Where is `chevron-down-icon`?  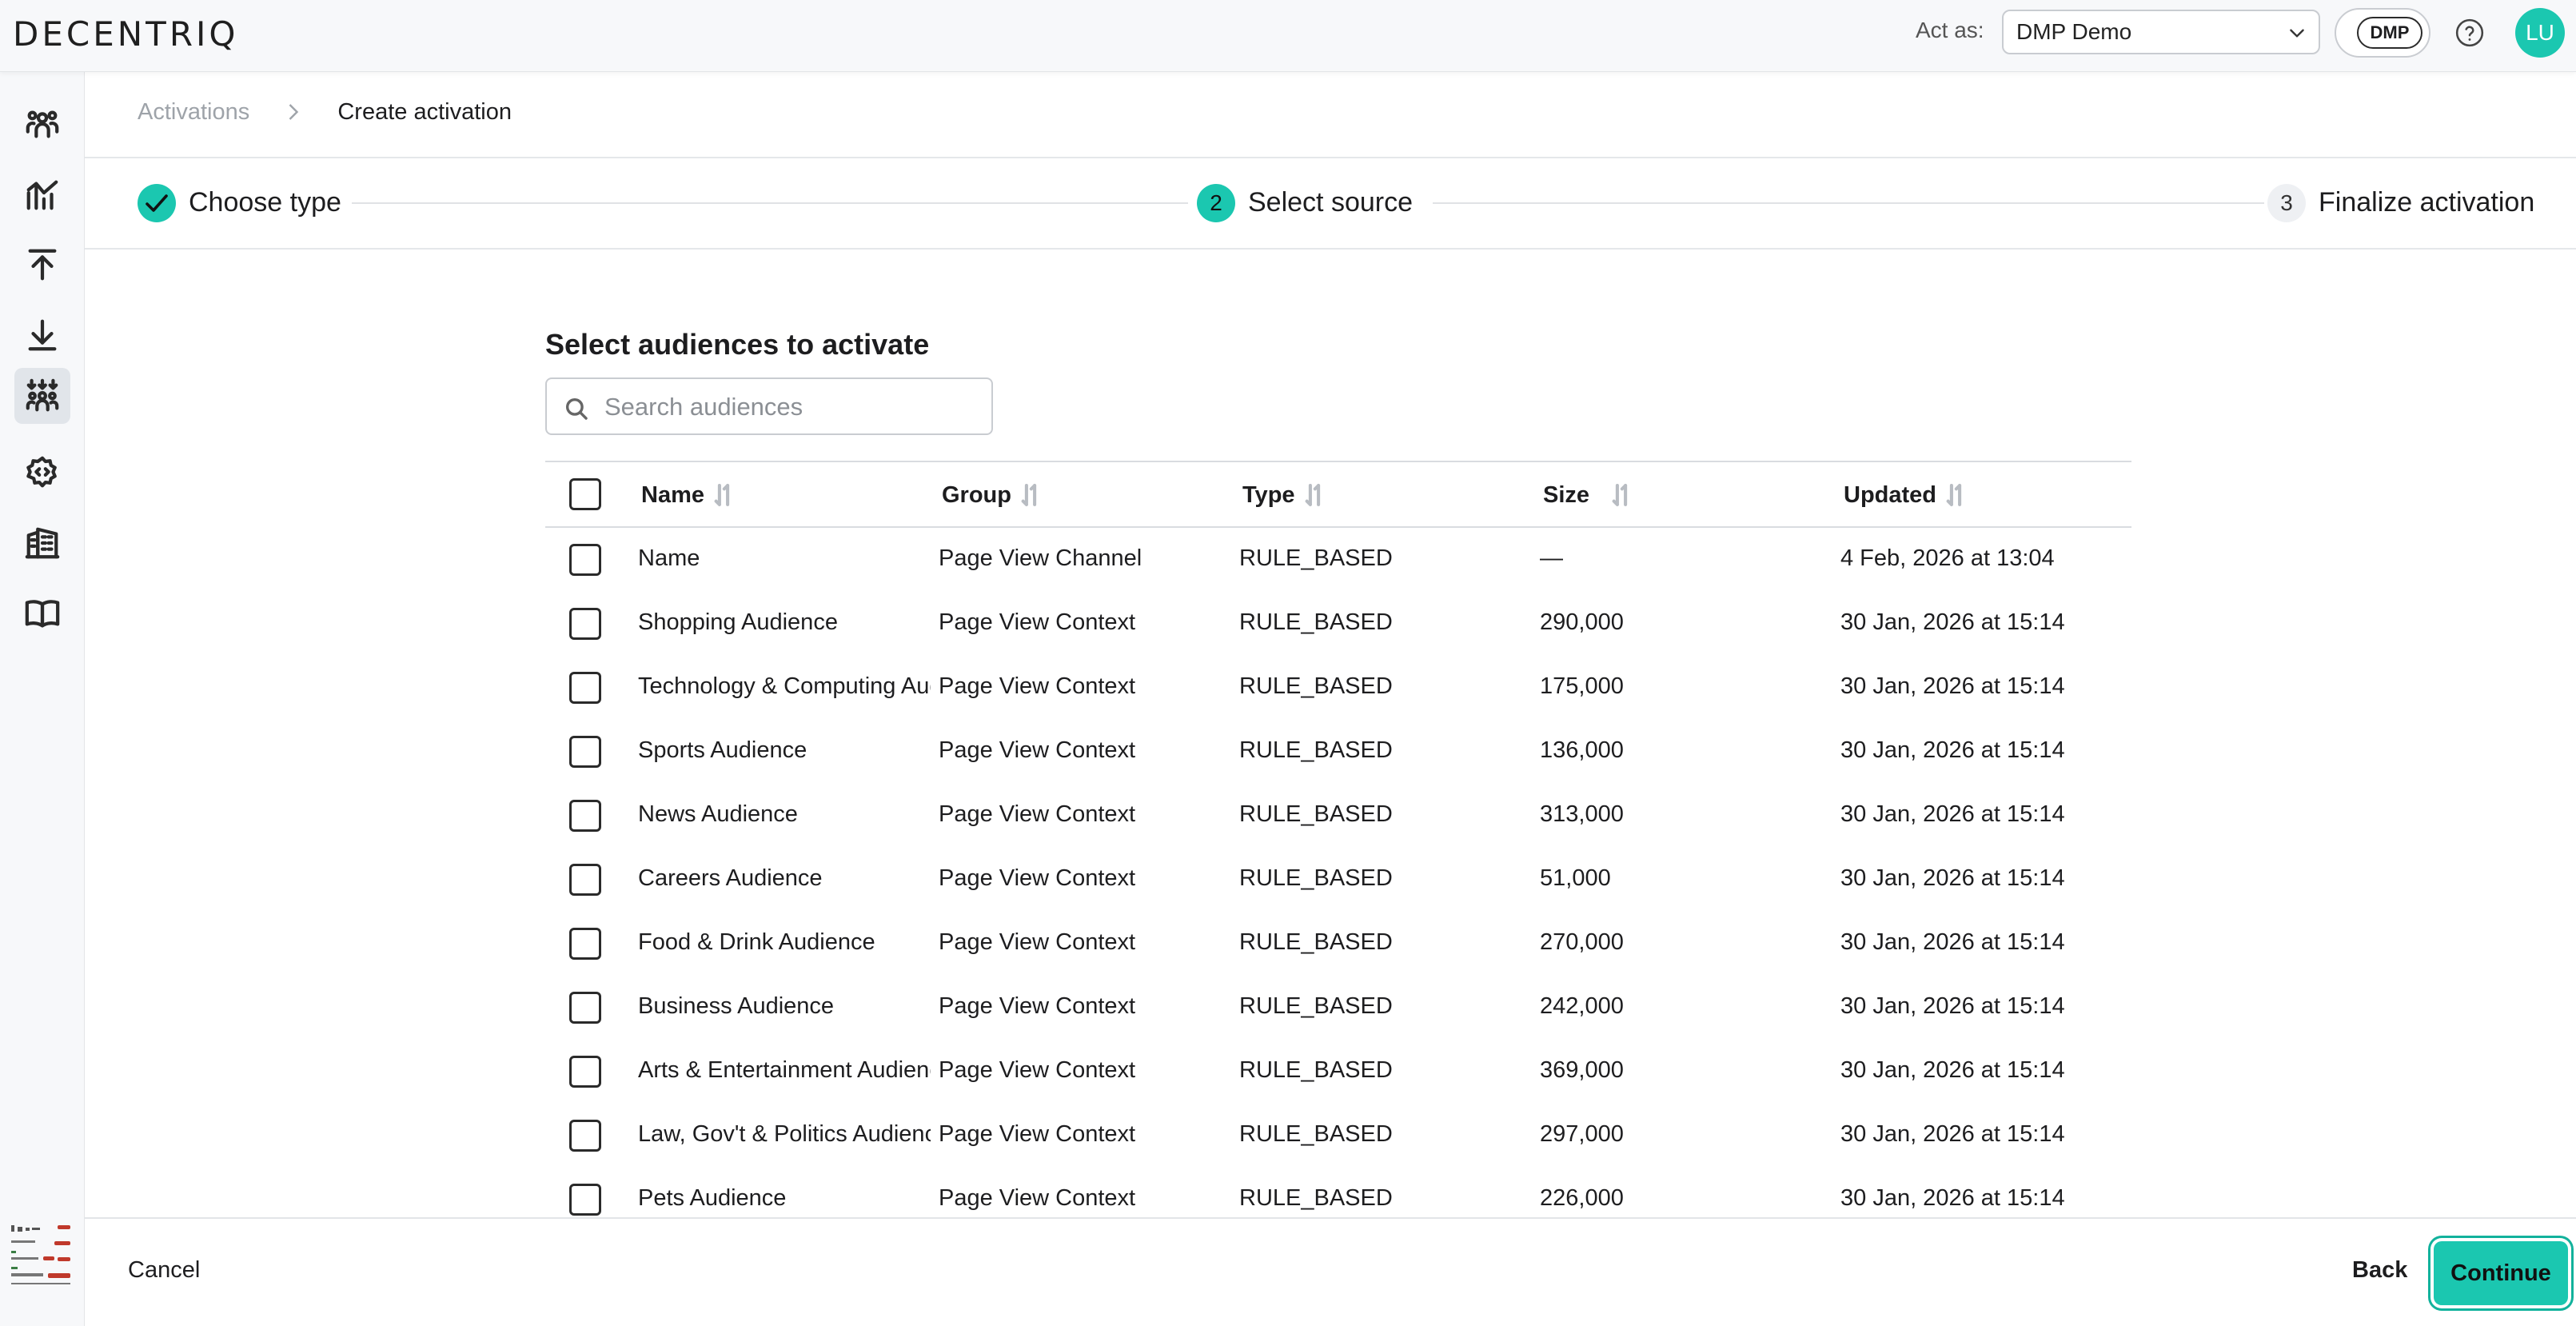 chevron-down-icon is located at coordinates (2297, 34).